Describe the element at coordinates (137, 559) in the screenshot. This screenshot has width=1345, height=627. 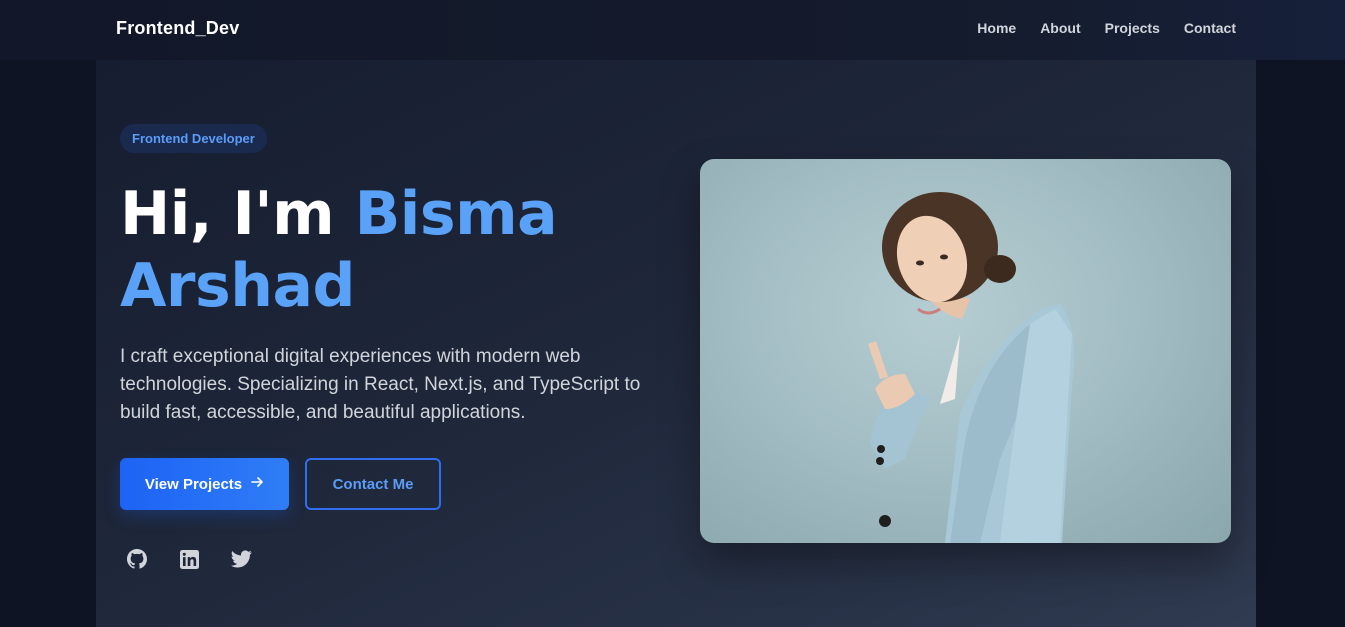
I see `github-icon` at that location.